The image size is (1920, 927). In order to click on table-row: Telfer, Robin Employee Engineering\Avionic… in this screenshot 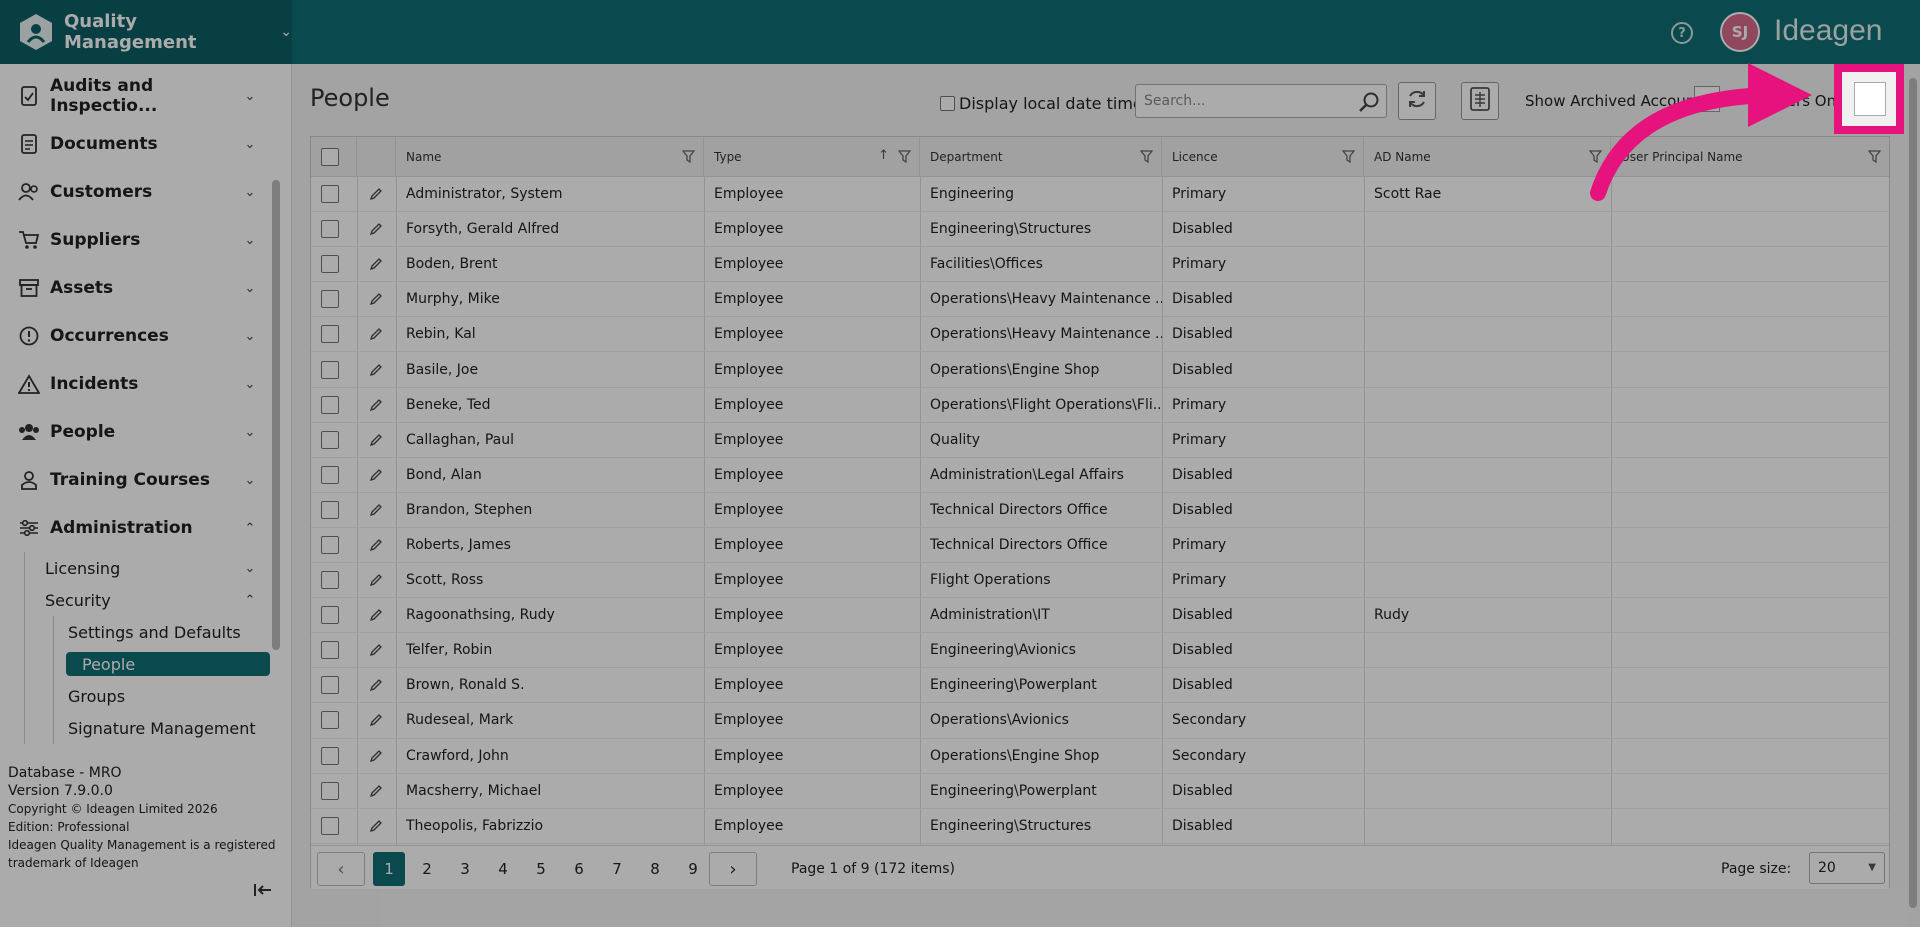, I will do `click(1100, 651)`.